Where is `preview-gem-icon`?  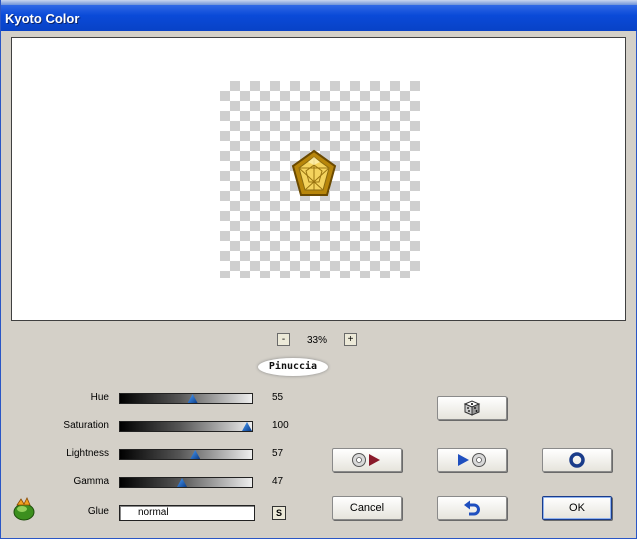
preview-gem-icon is located at coordinates (314, 172).